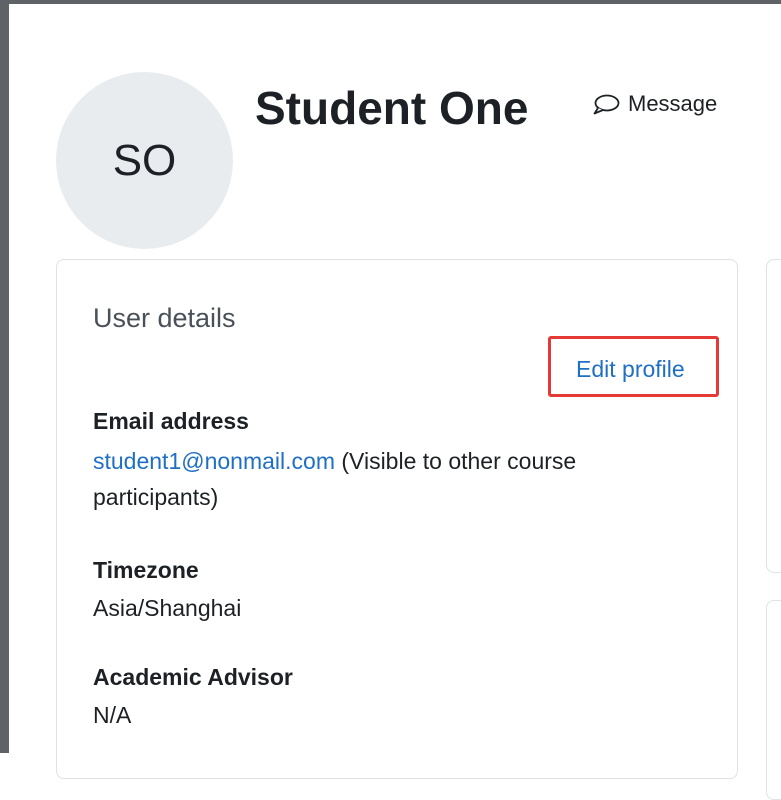 Image resolution: width=781 pixels, height=800 pixels. What do you see at coordinates (455, 461) in the screenshot?
I see `email-visibility-note: (Visible to other course` at bounding box center [455, 461].